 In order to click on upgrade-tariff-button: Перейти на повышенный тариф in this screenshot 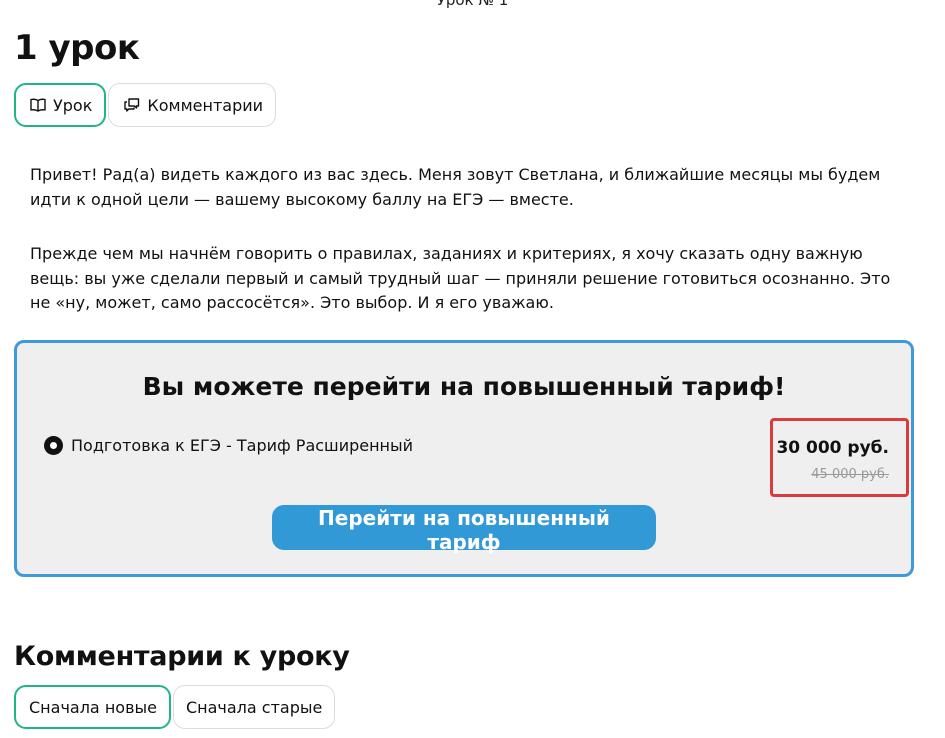, I will do `click(464, 529)`.